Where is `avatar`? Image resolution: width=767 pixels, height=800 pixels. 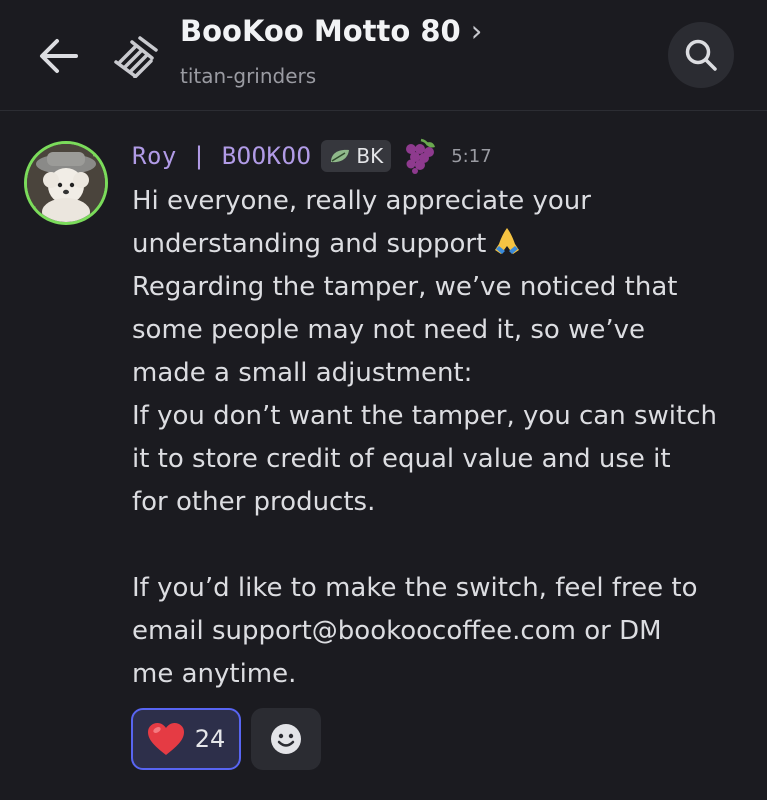 avatar is located at coordinates (66, 183).